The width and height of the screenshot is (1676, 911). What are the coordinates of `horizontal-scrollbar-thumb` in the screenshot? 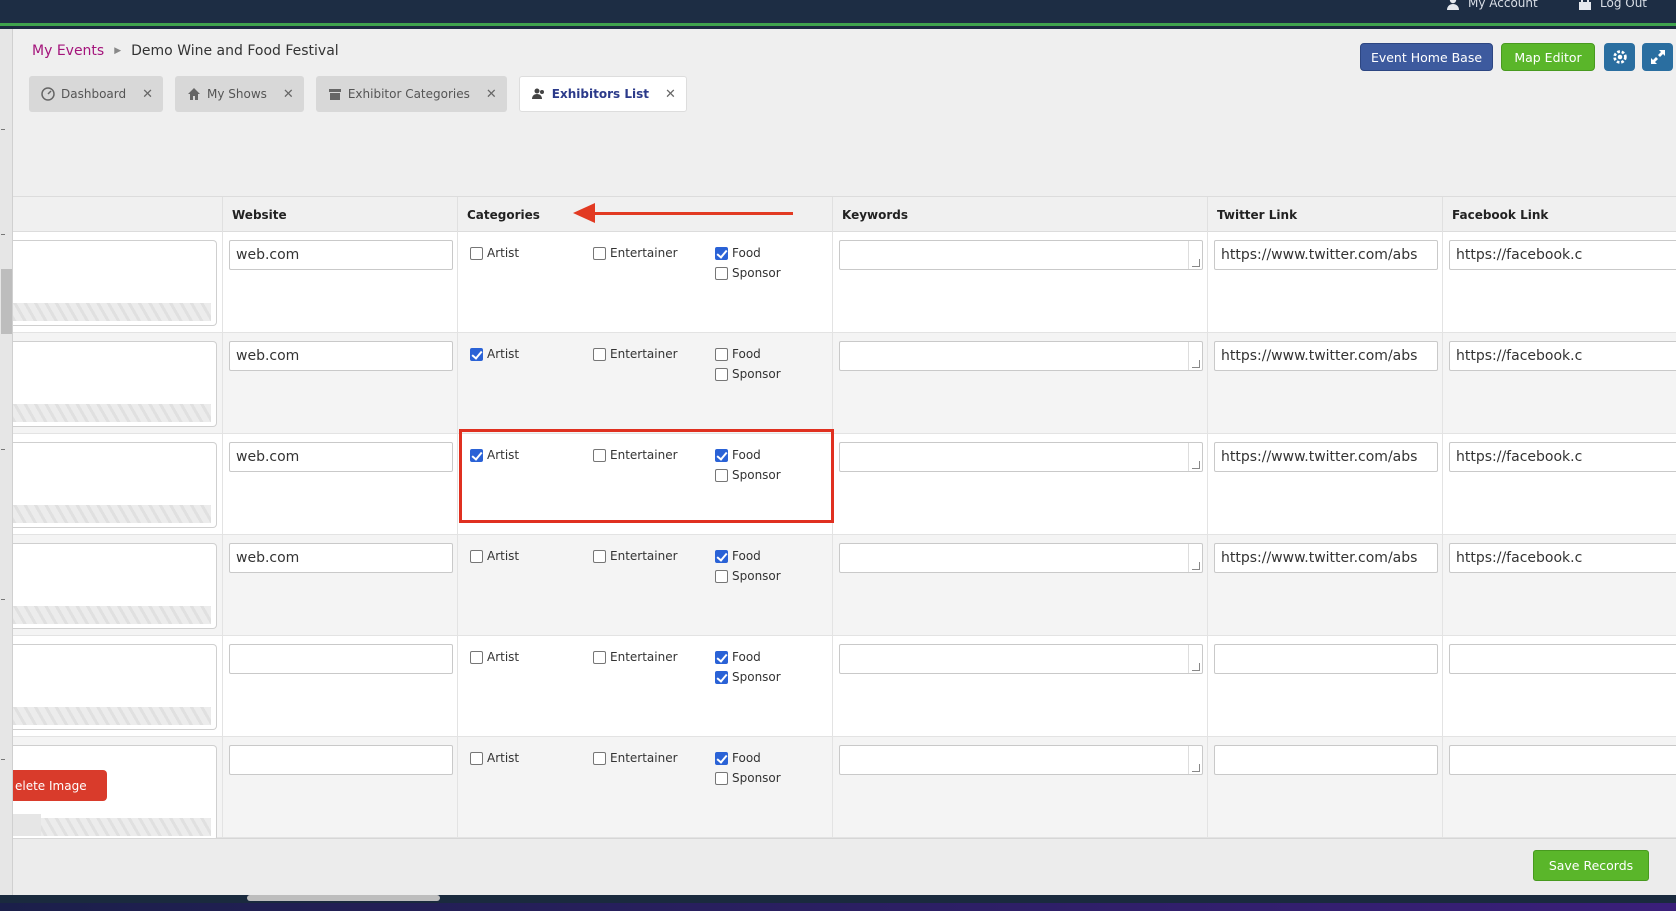 It's located at (343, 898).